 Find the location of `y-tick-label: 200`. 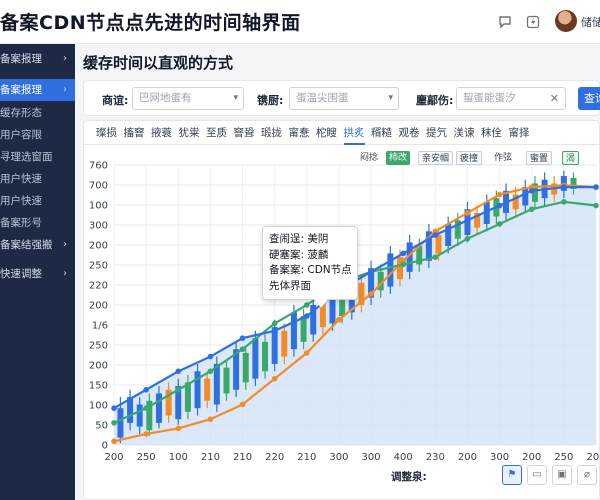

y-tick-label: 200 is located at coordinates (98, 366).